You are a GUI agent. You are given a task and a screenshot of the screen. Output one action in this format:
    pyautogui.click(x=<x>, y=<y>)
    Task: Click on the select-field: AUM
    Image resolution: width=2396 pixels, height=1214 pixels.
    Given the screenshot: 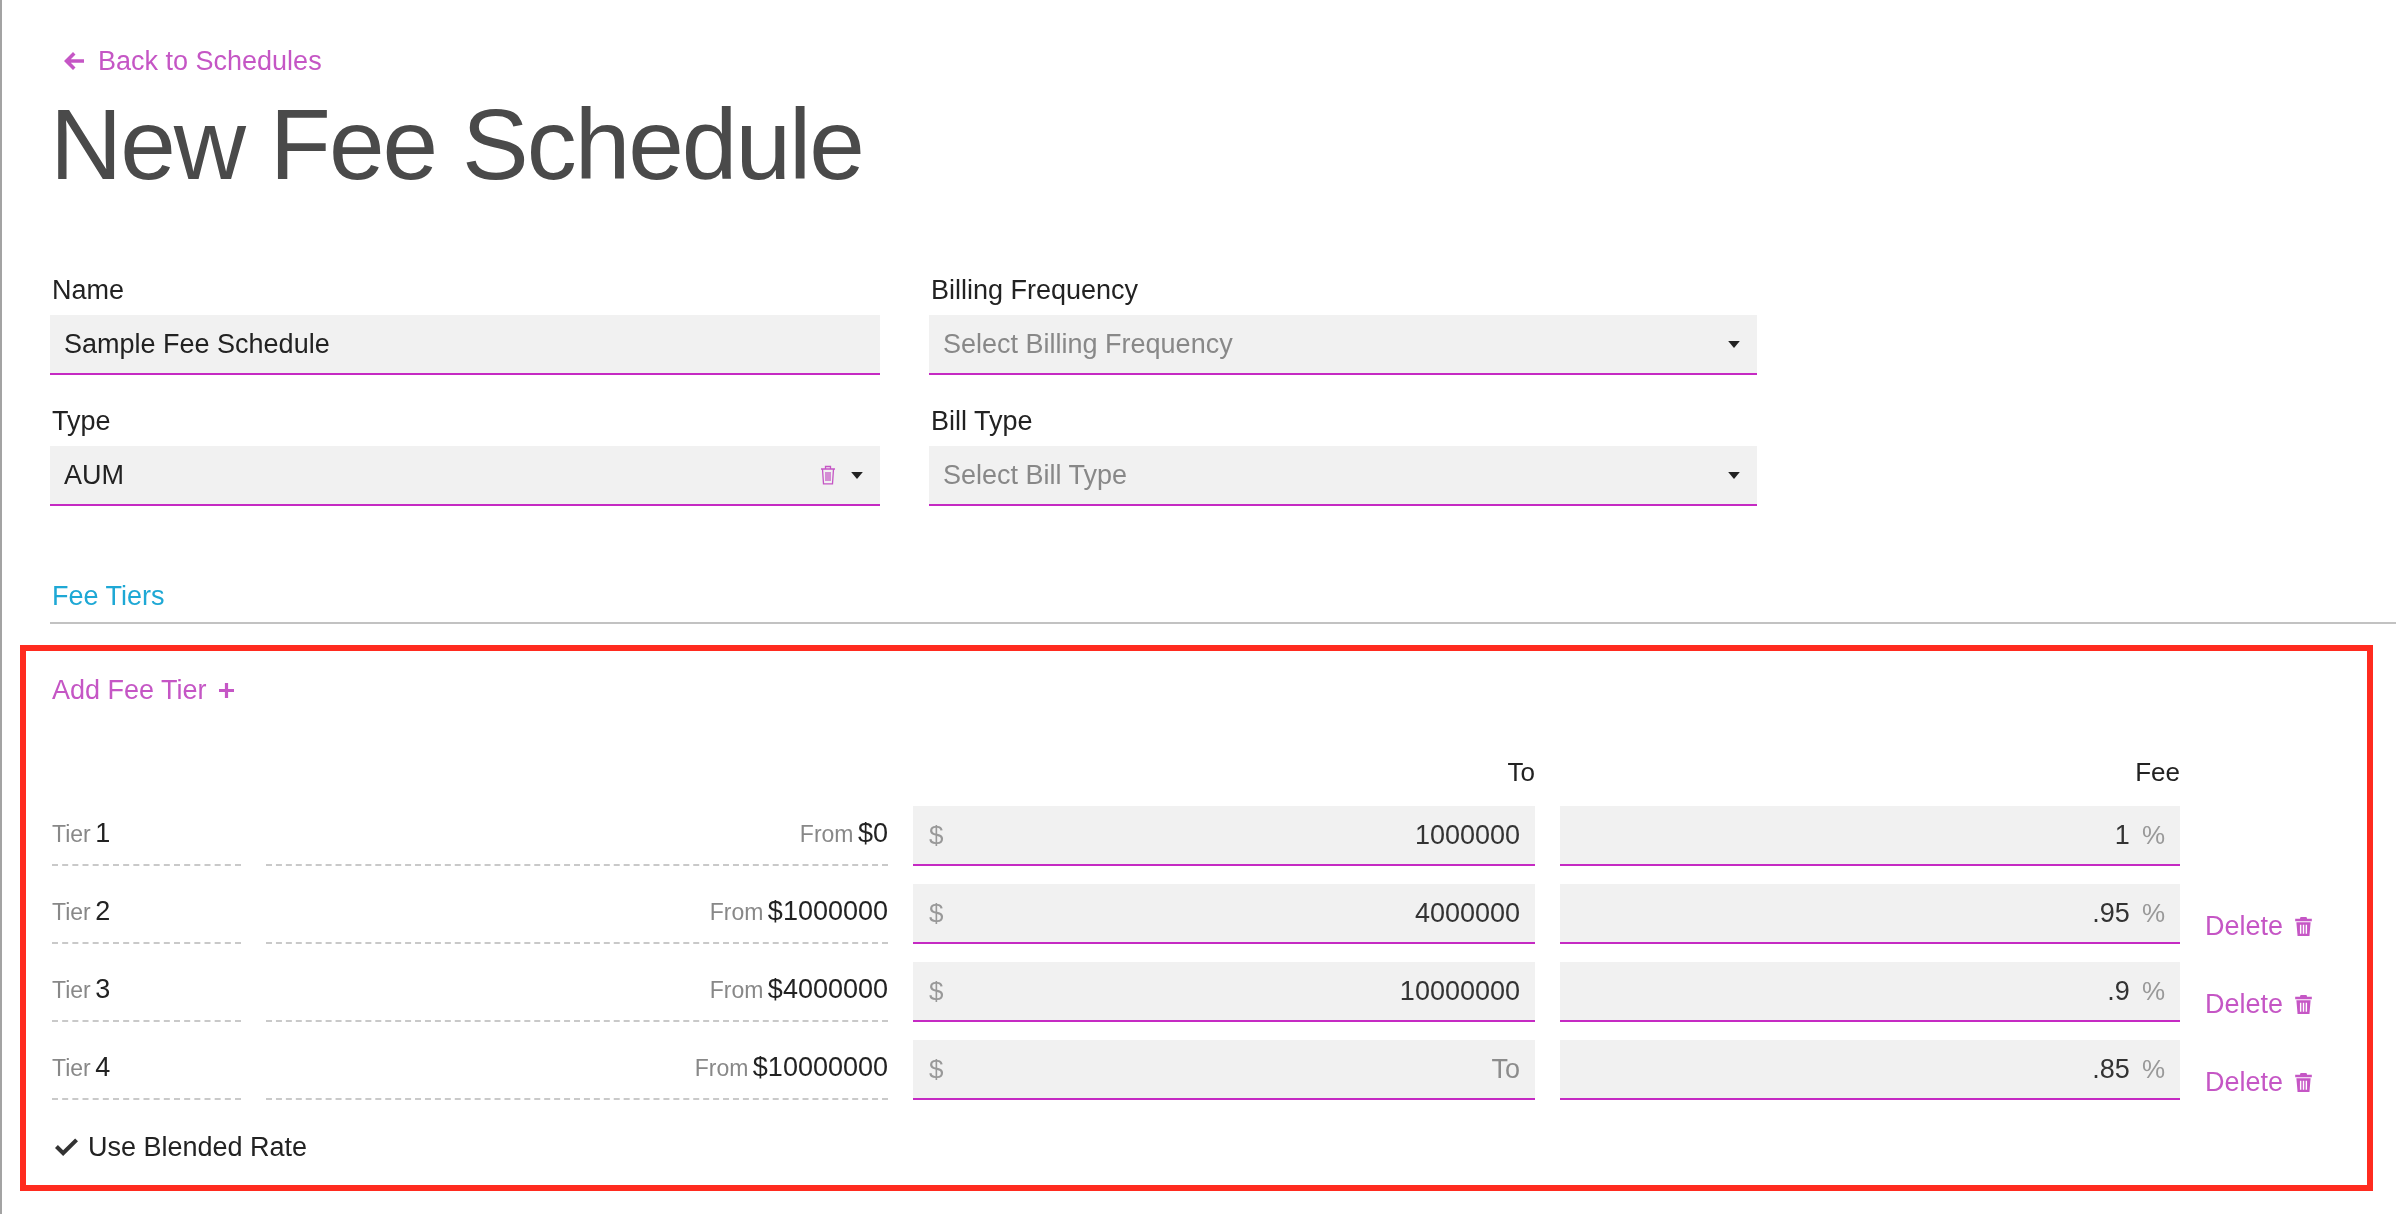 What is the action you would take?
    pyautogui.click(x=465, y=476)
    